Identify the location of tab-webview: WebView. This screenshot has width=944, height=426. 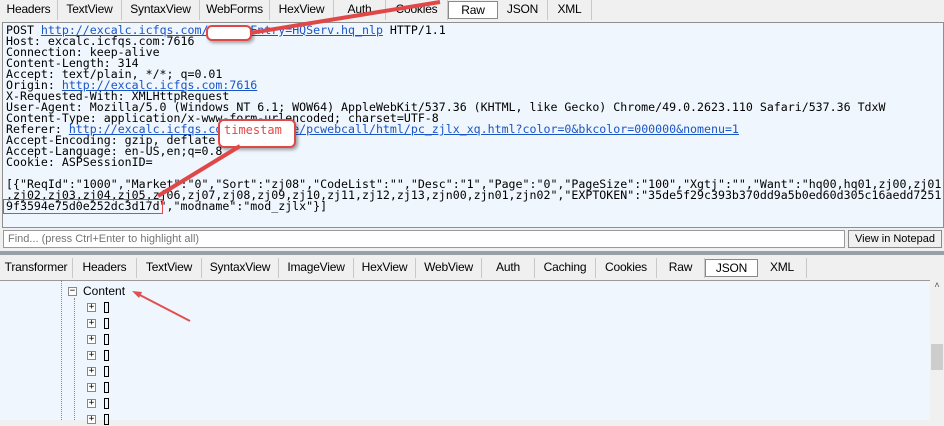
(449, 268).